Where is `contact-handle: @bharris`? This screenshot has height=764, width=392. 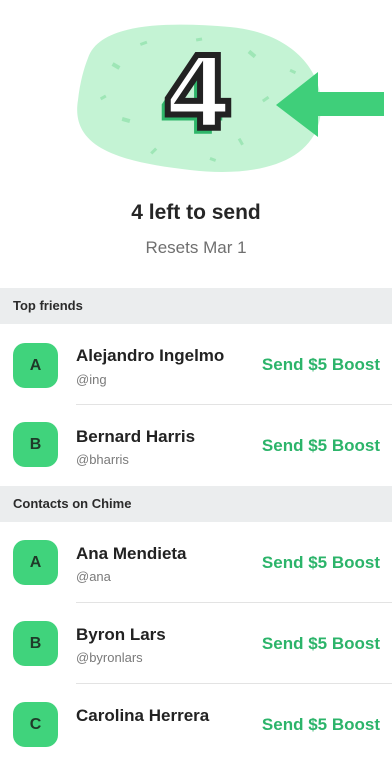 contact-handle: @bharris is located at coordinates (102, 459).